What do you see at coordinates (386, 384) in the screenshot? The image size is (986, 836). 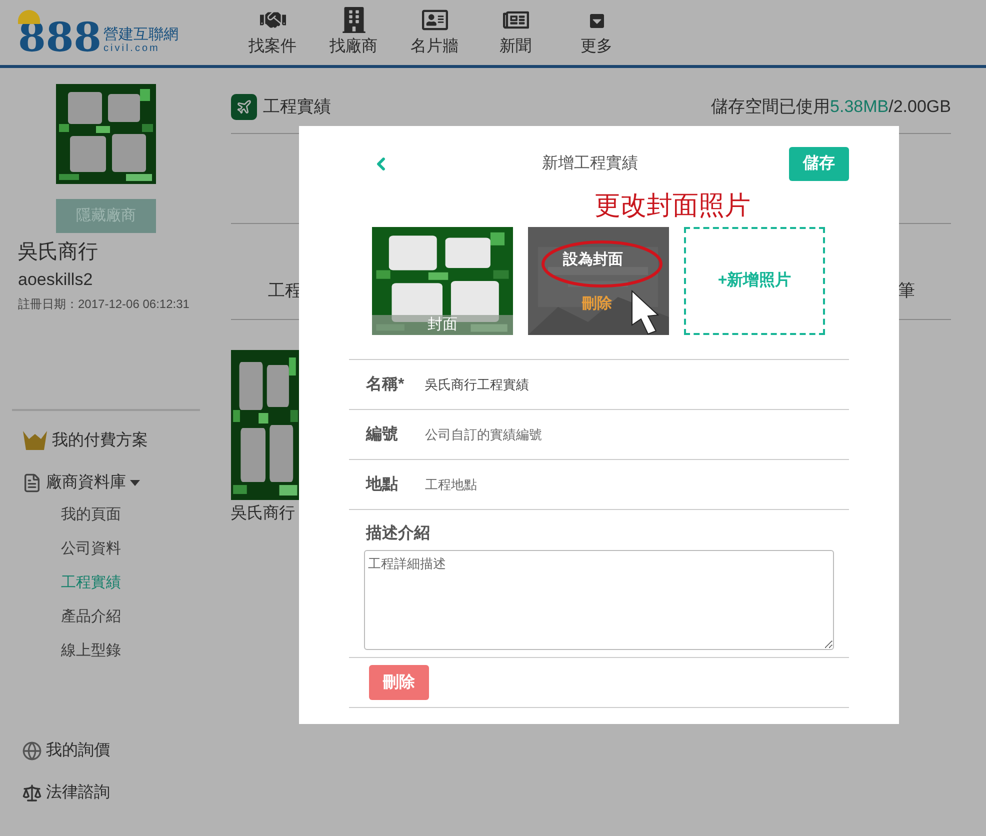 I see `field-label: 名稱*` at bounding box center [386, 384].